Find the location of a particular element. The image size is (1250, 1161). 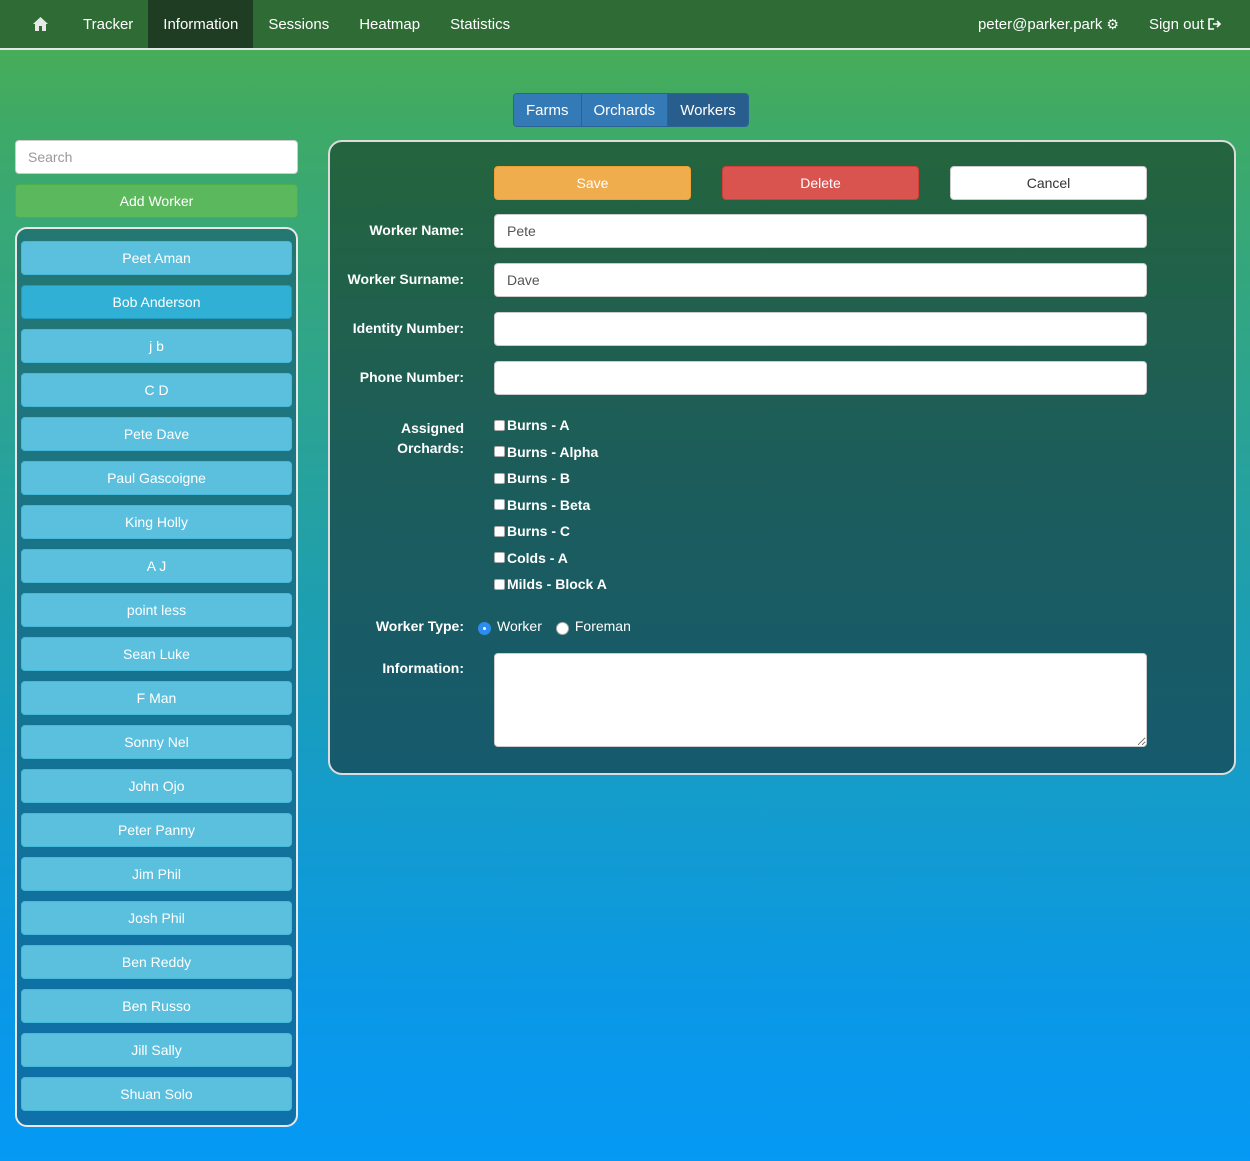

save-button: Save is located at coordinates (592, 183).